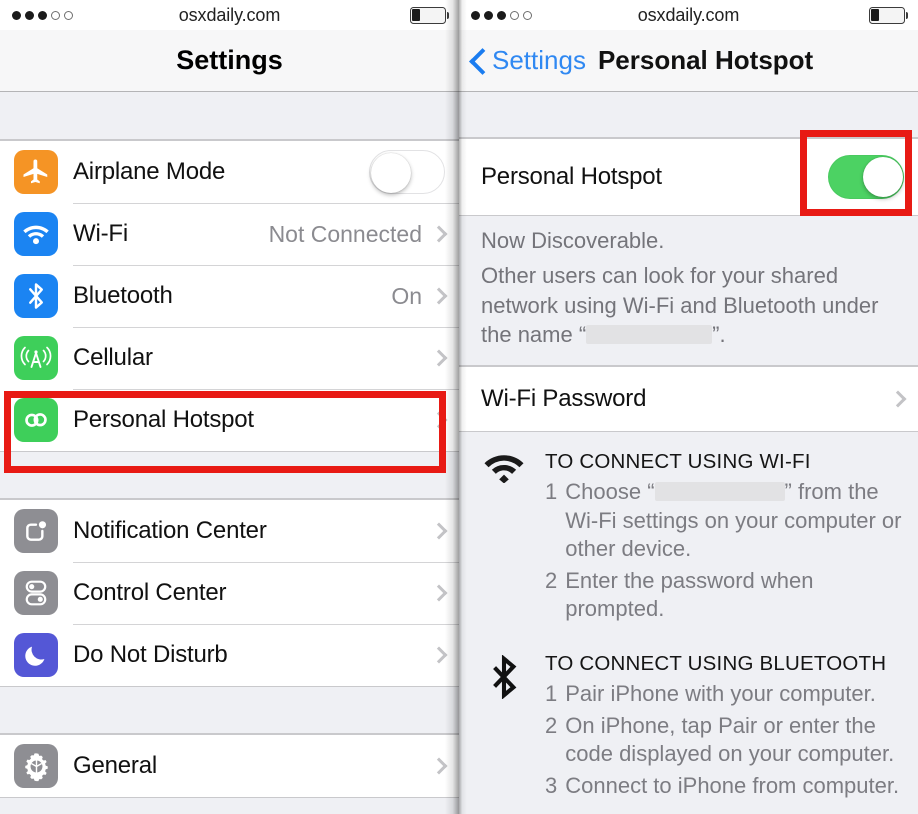  What do you see at coordinates (406, 295) in the screenshot?
I see `bluetooth-status-value: On` at bounding box center [406, 295].